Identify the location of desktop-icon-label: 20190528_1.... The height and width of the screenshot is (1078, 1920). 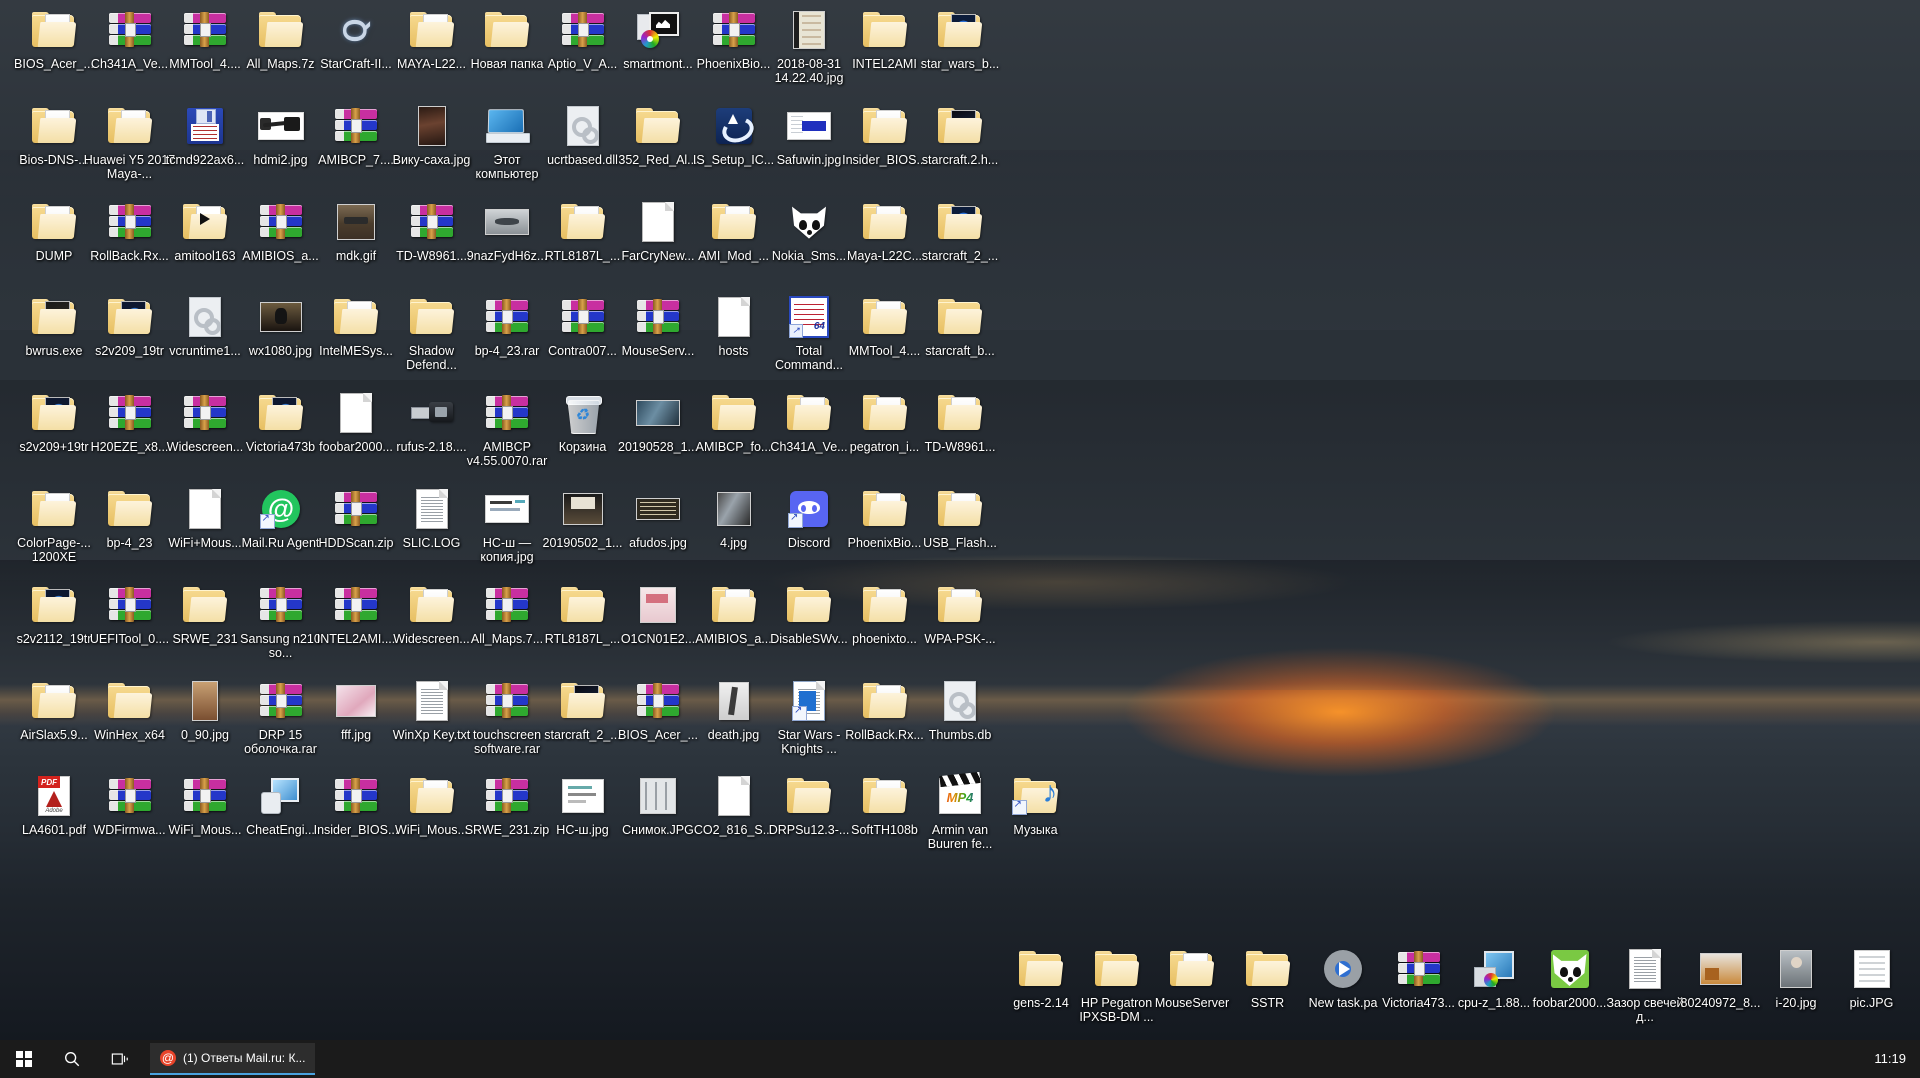
(658, 447).